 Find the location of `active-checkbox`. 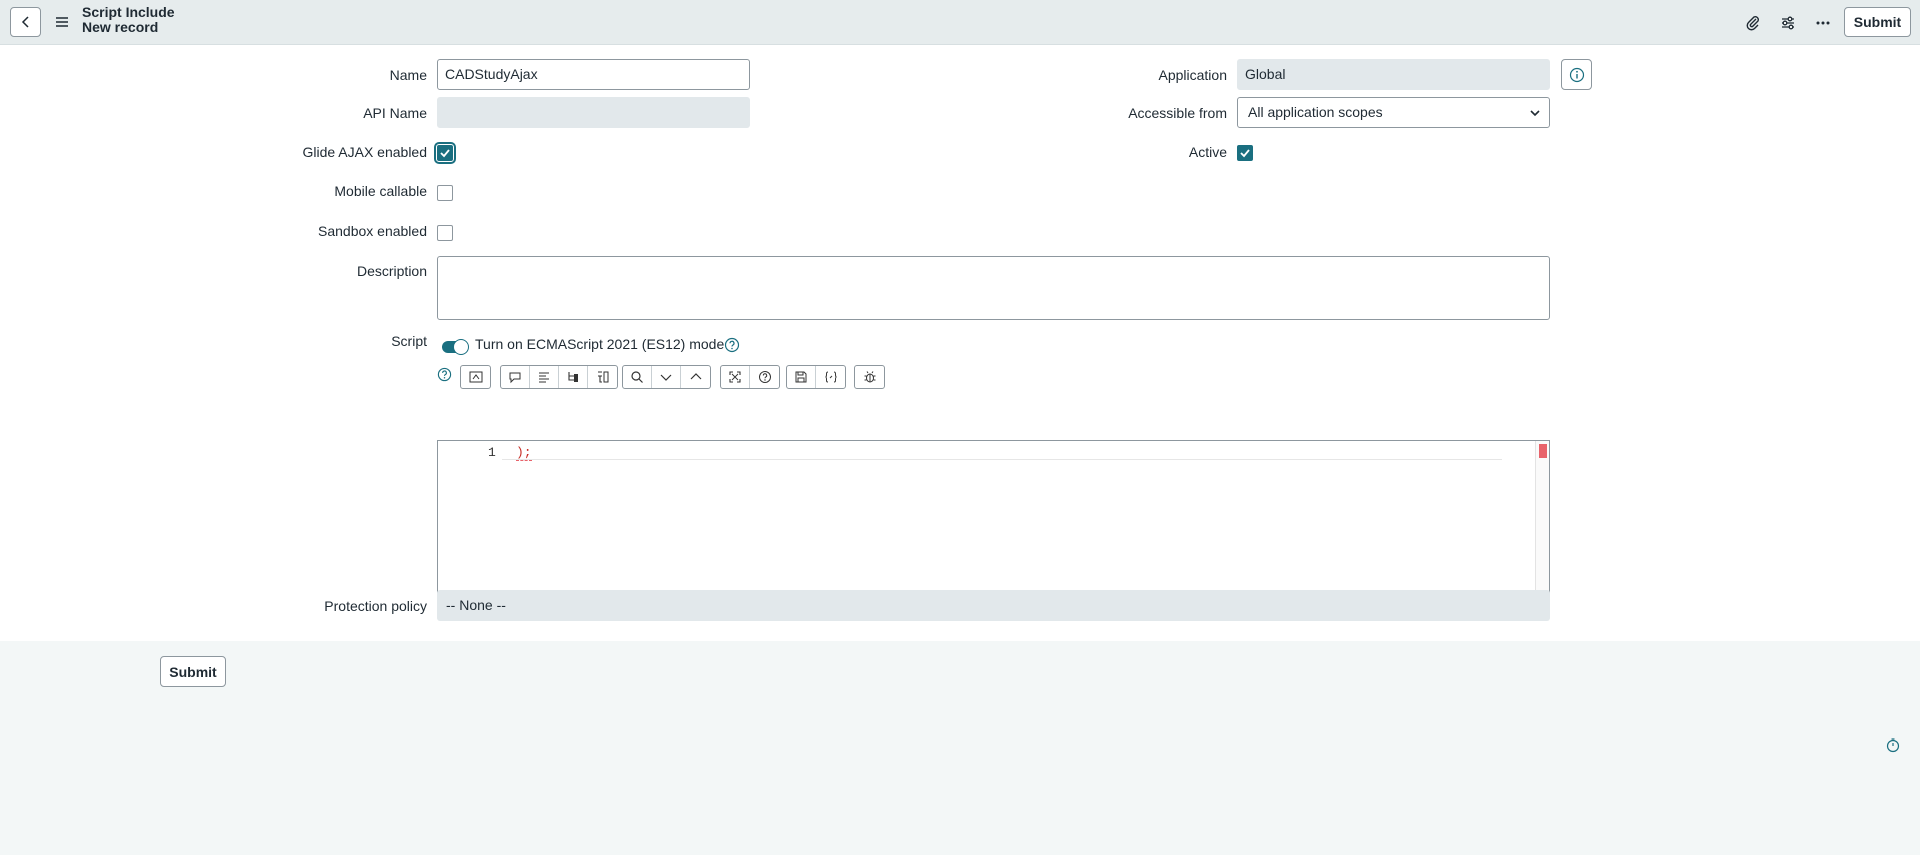

active-checkbox is located at coordinates (1245, 153).